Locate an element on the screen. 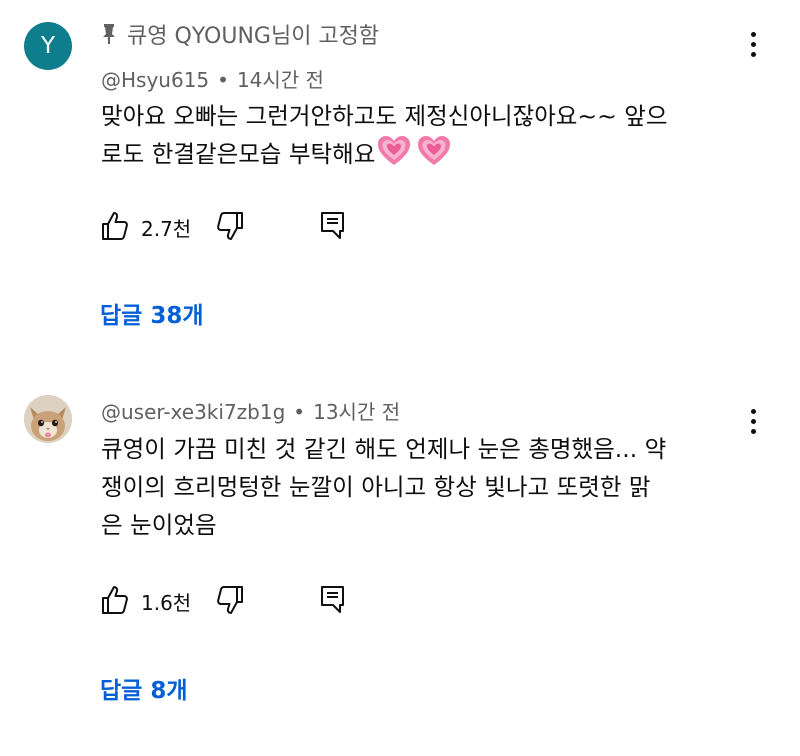  comment-text-line: 로도 한결같은모습 부탁해요 is located at coordinates (238, 154).